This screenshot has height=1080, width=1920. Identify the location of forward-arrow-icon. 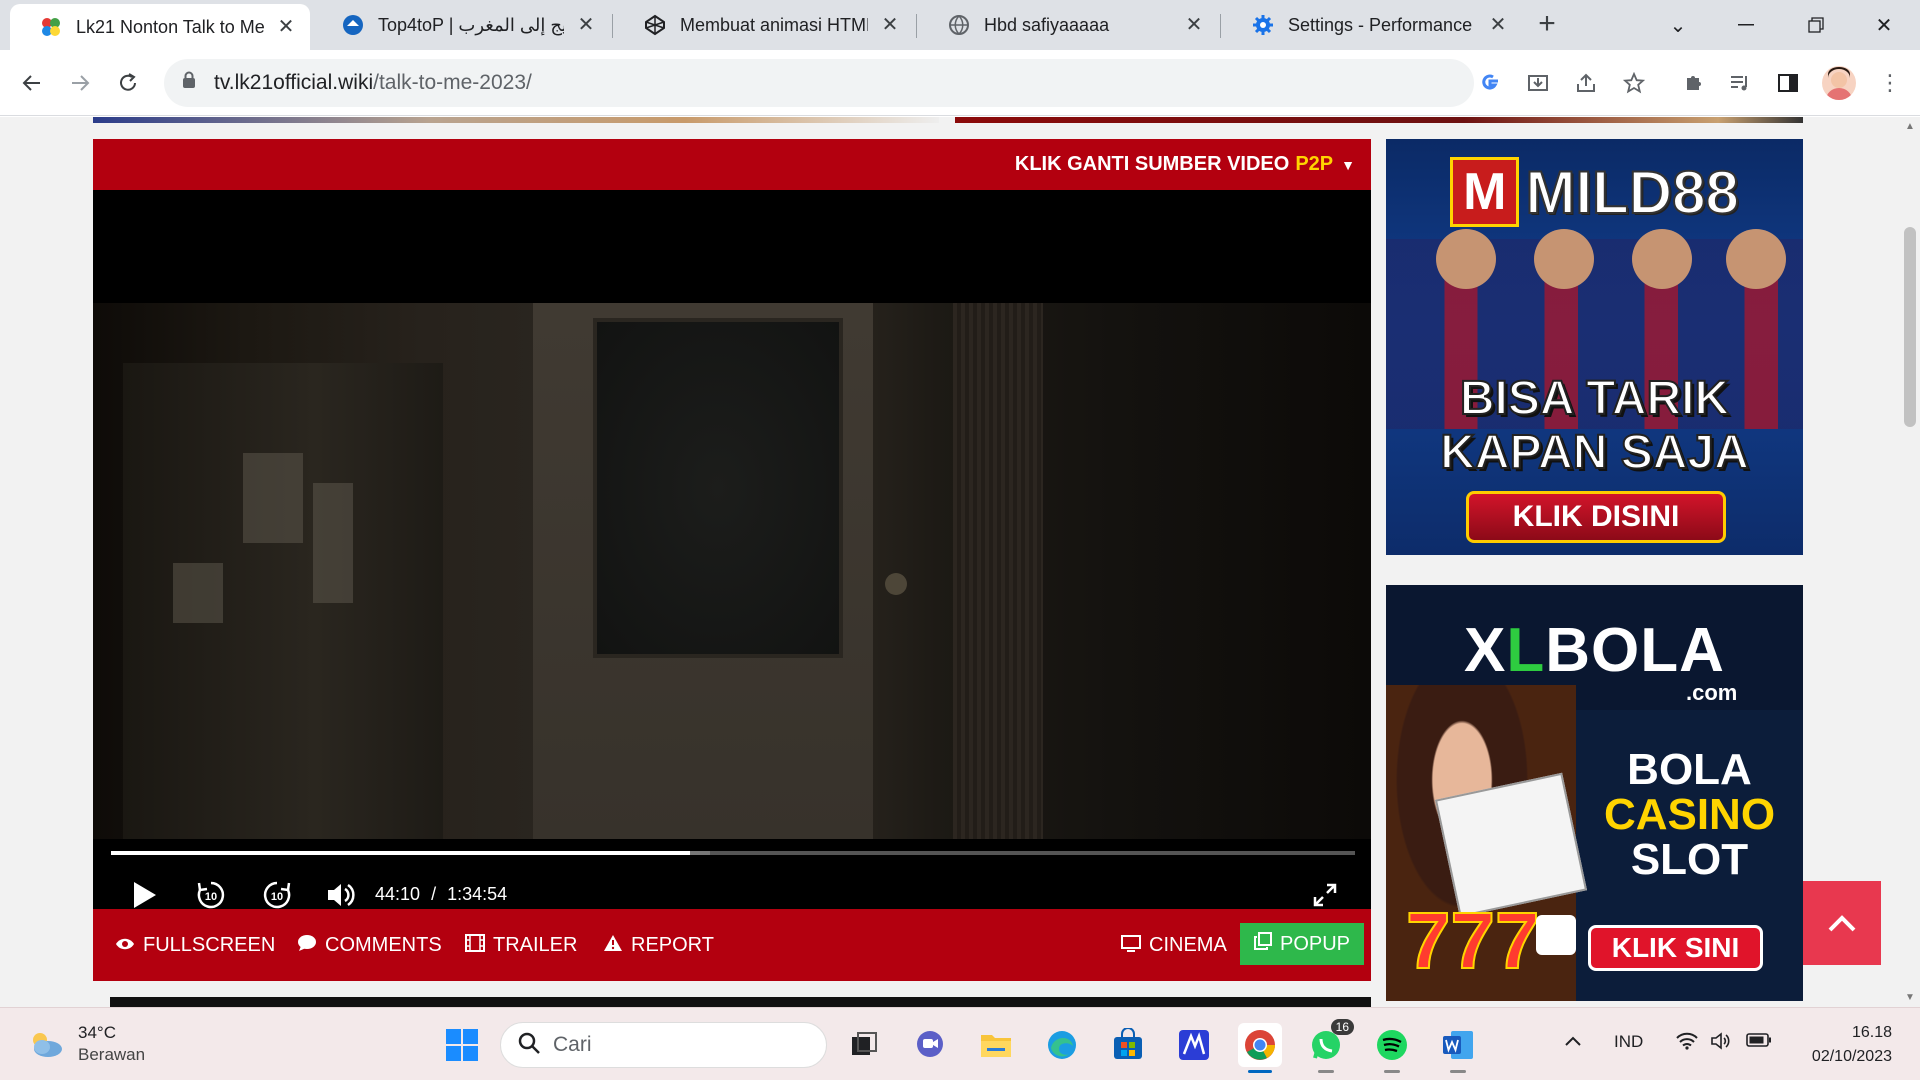
(80, 83).